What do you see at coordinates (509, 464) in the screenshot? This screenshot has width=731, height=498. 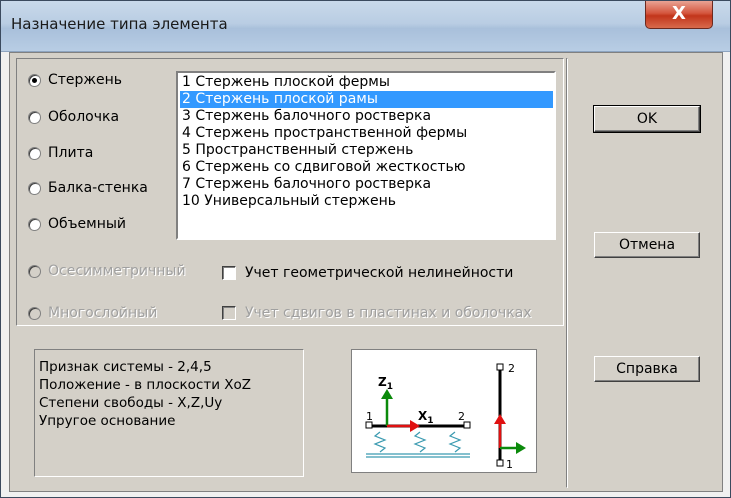 I see `vertical-bottom-label: 1` at bounding box center [509, 464].